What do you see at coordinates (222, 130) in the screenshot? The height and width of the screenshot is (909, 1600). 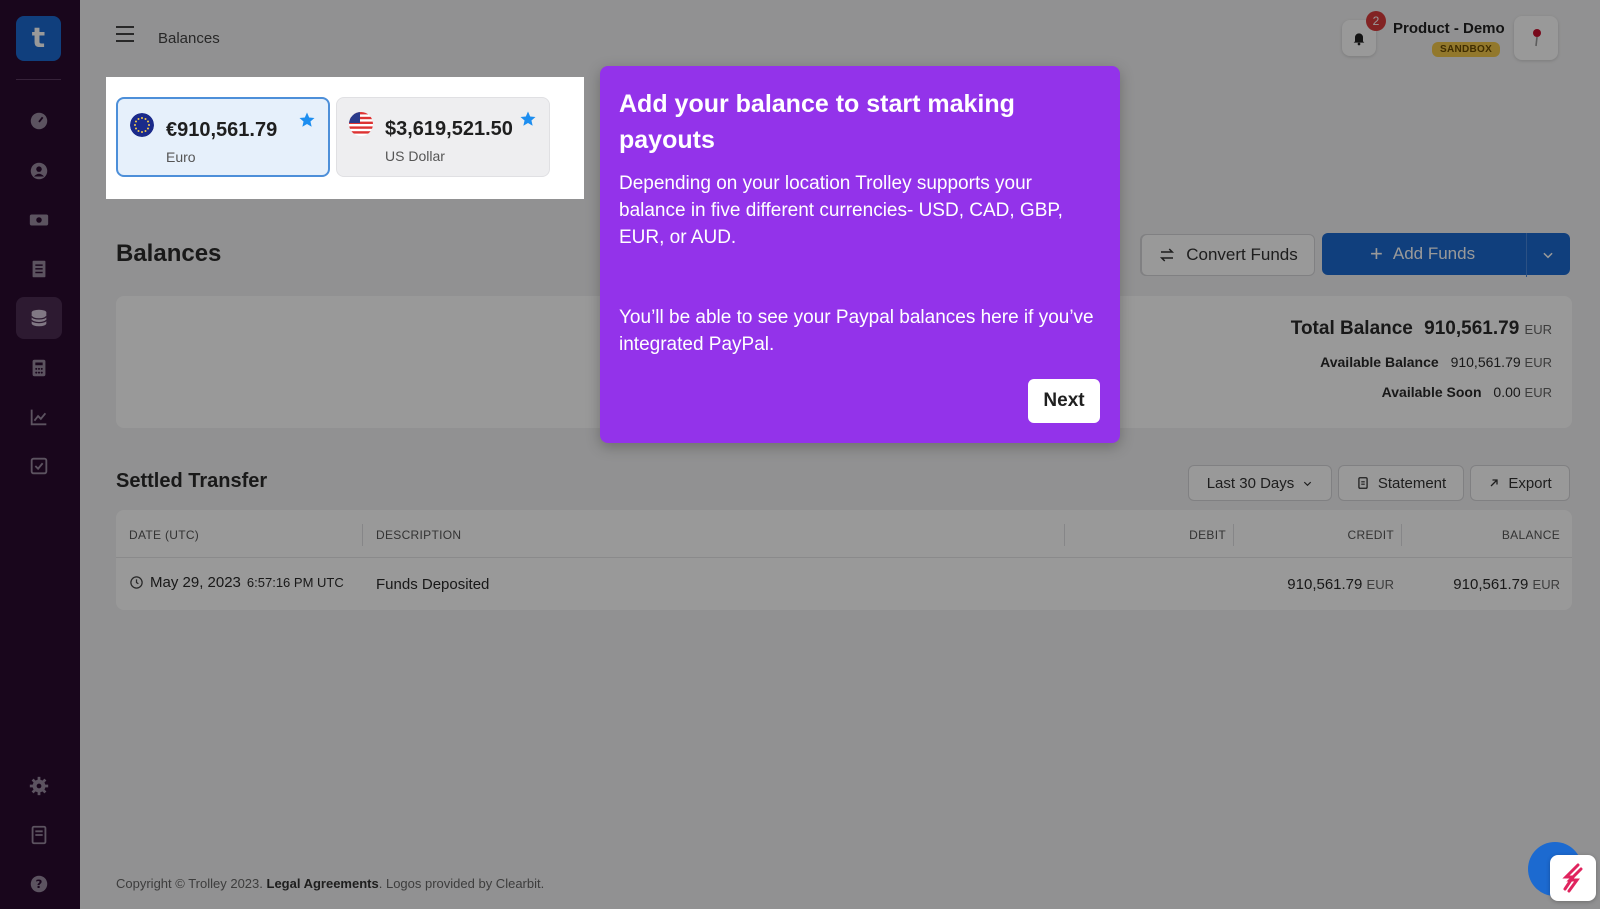 I see `currency-amount: €910,561.79` at bounding box center [222, 130].